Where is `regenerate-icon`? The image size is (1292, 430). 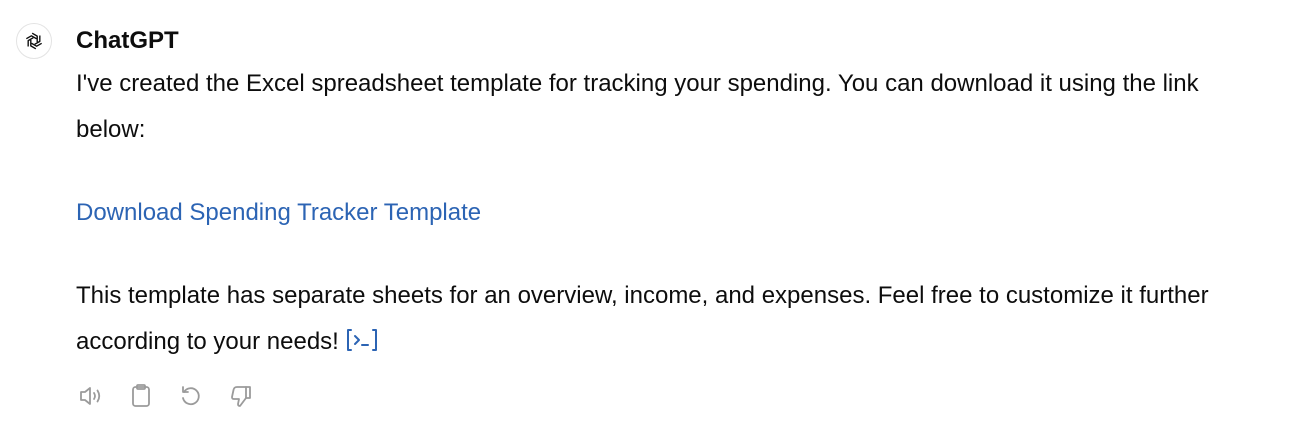 regenerate-icon is located at coordinates (191, 396).